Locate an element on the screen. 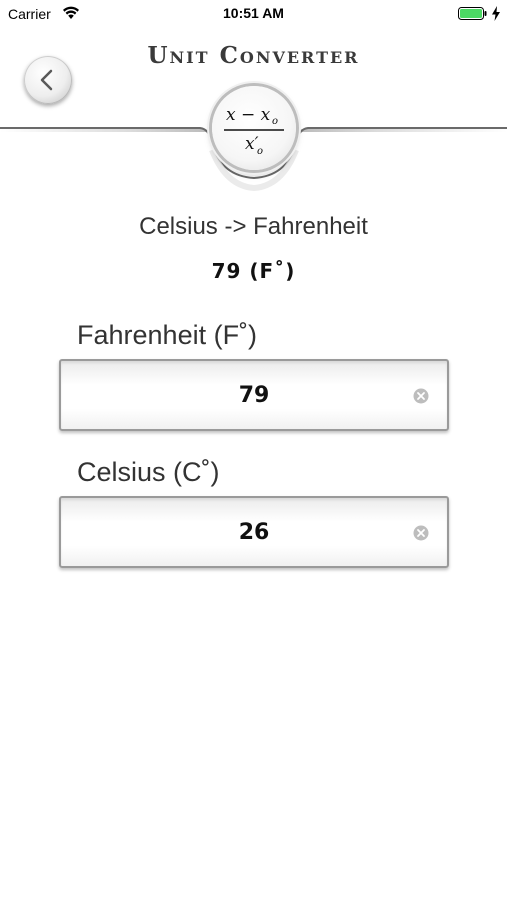 Image resolution: width=507 pixels, height=900 pixels. status-bar: Carrier 10:51 AM is located at coordinates (253, 14).